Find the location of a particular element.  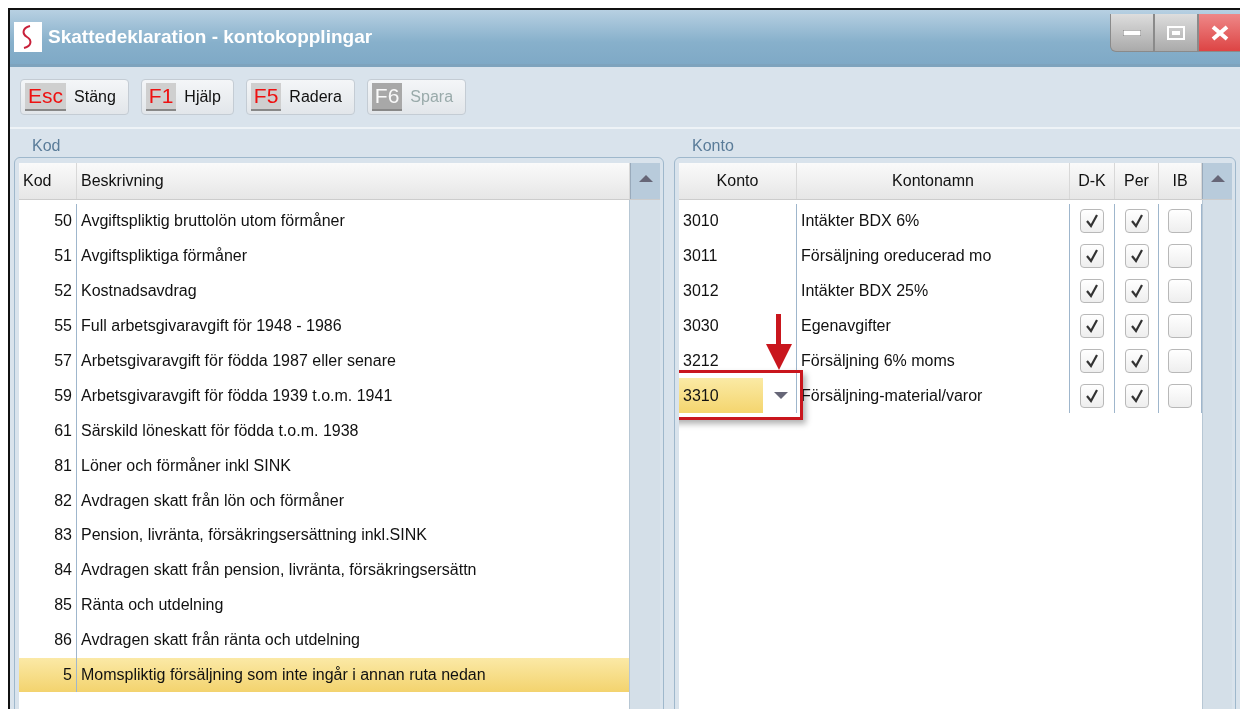

table-cell: 55 is located at coordinates (48, 326).